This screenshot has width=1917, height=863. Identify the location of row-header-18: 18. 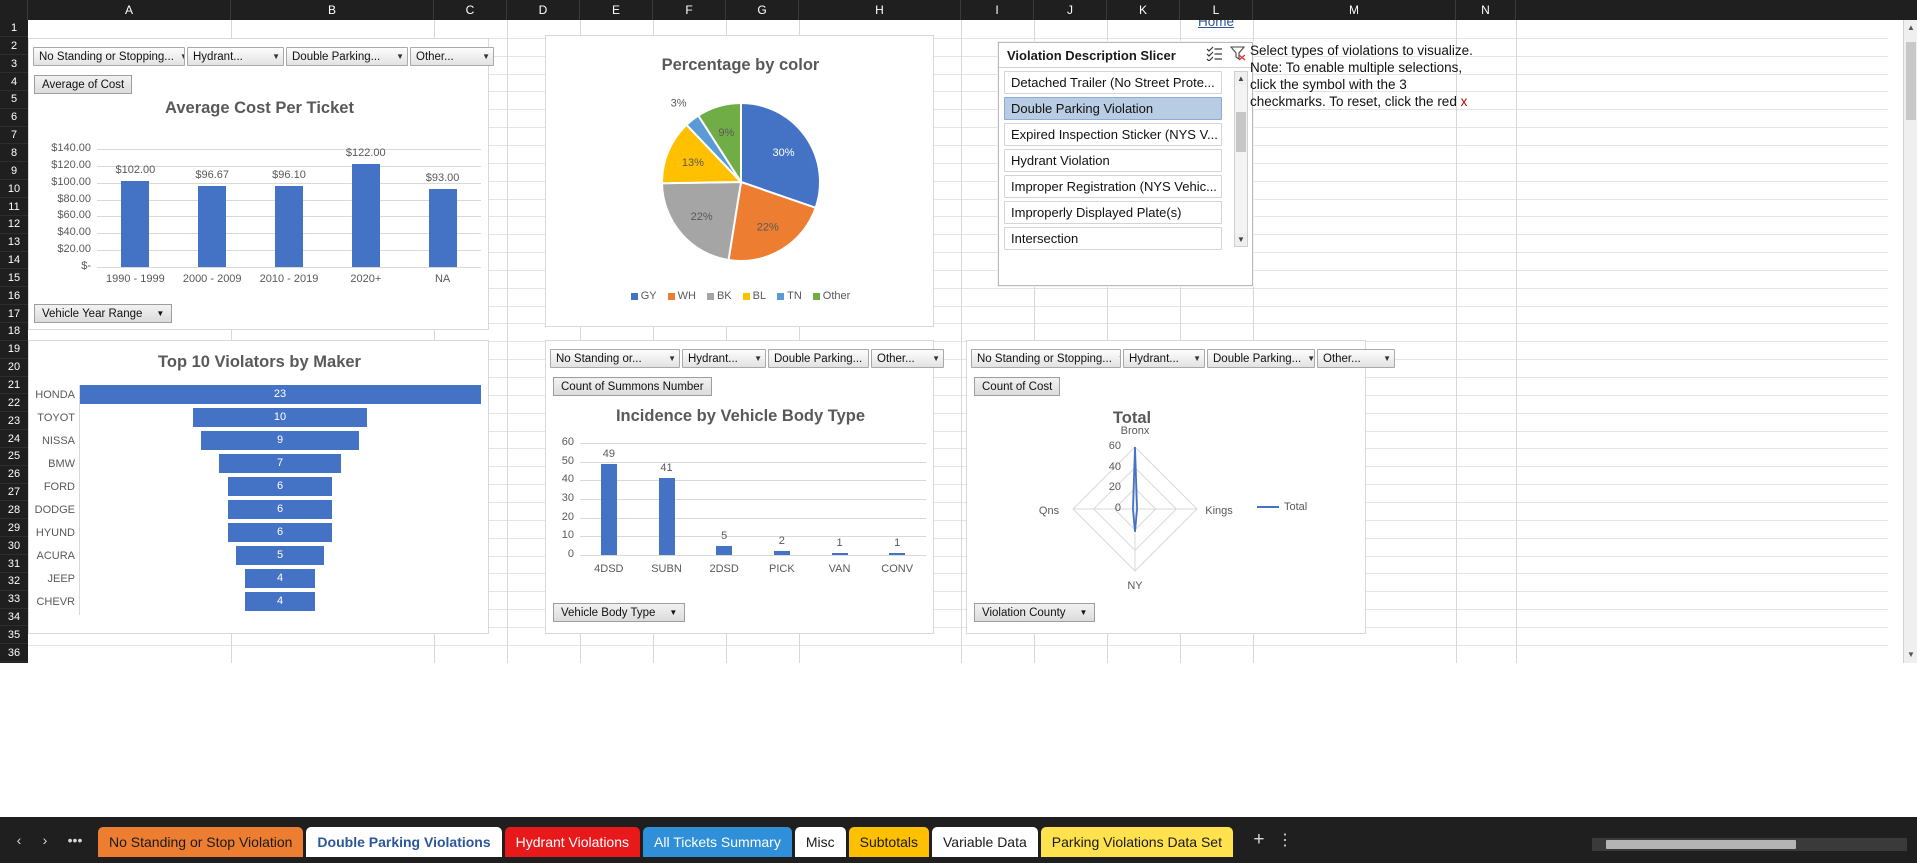
(14, 332).